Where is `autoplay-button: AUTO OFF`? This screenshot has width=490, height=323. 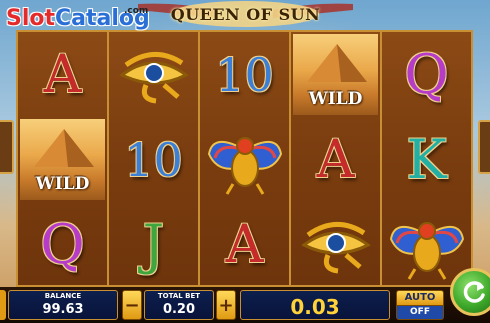
autoplay-button: AUTO OFF is located at coordinates (420, 305).